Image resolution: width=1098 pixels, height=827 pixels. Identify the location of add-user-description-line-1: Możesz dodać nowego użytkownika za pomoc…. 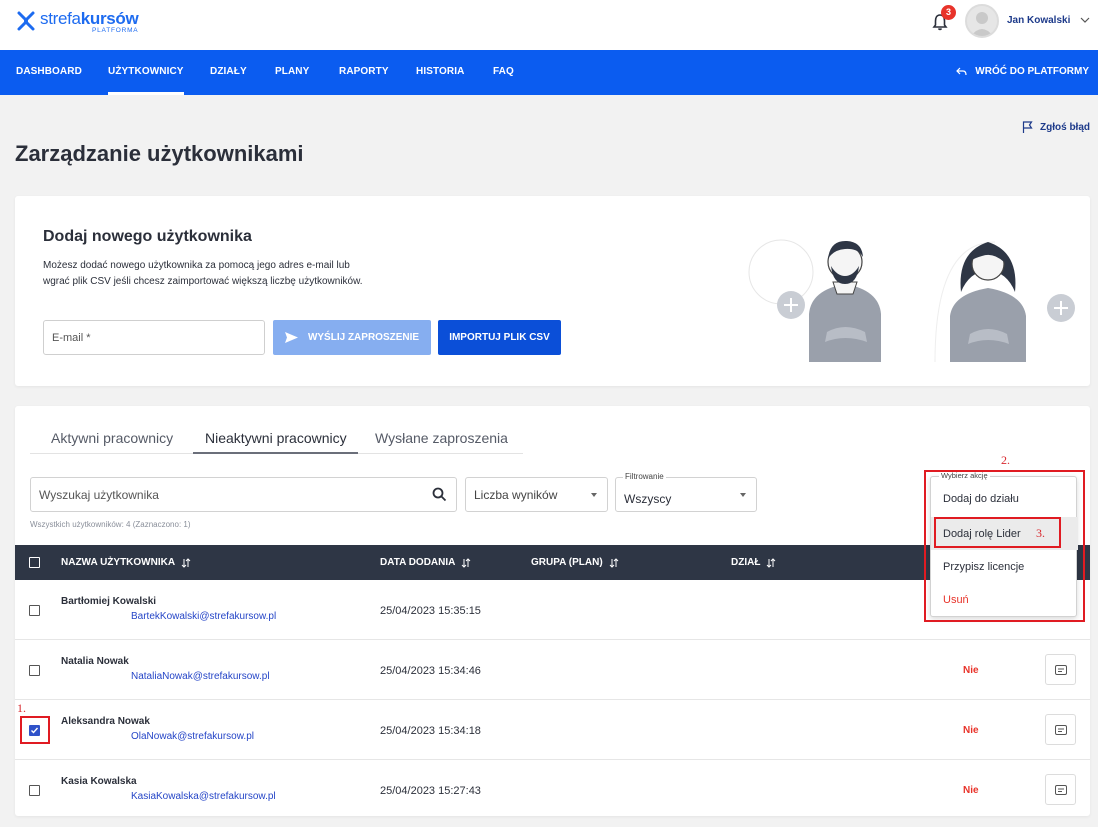
(196, 265).